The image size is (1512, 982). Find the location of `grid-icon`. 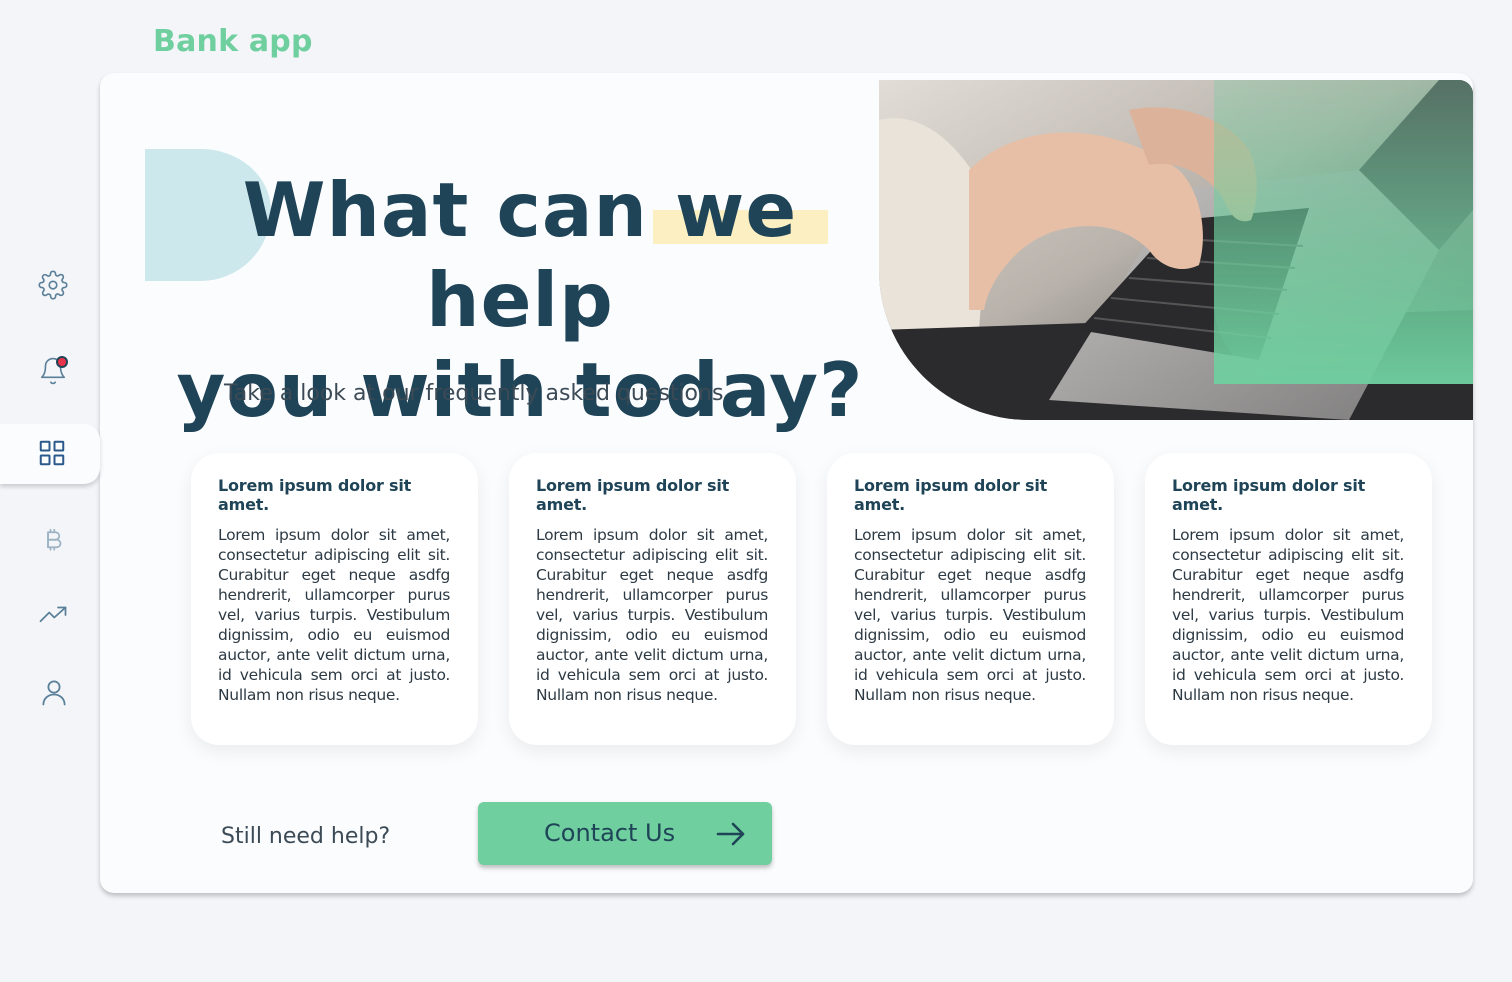

grid-icon is located at coordinates (52, 453).